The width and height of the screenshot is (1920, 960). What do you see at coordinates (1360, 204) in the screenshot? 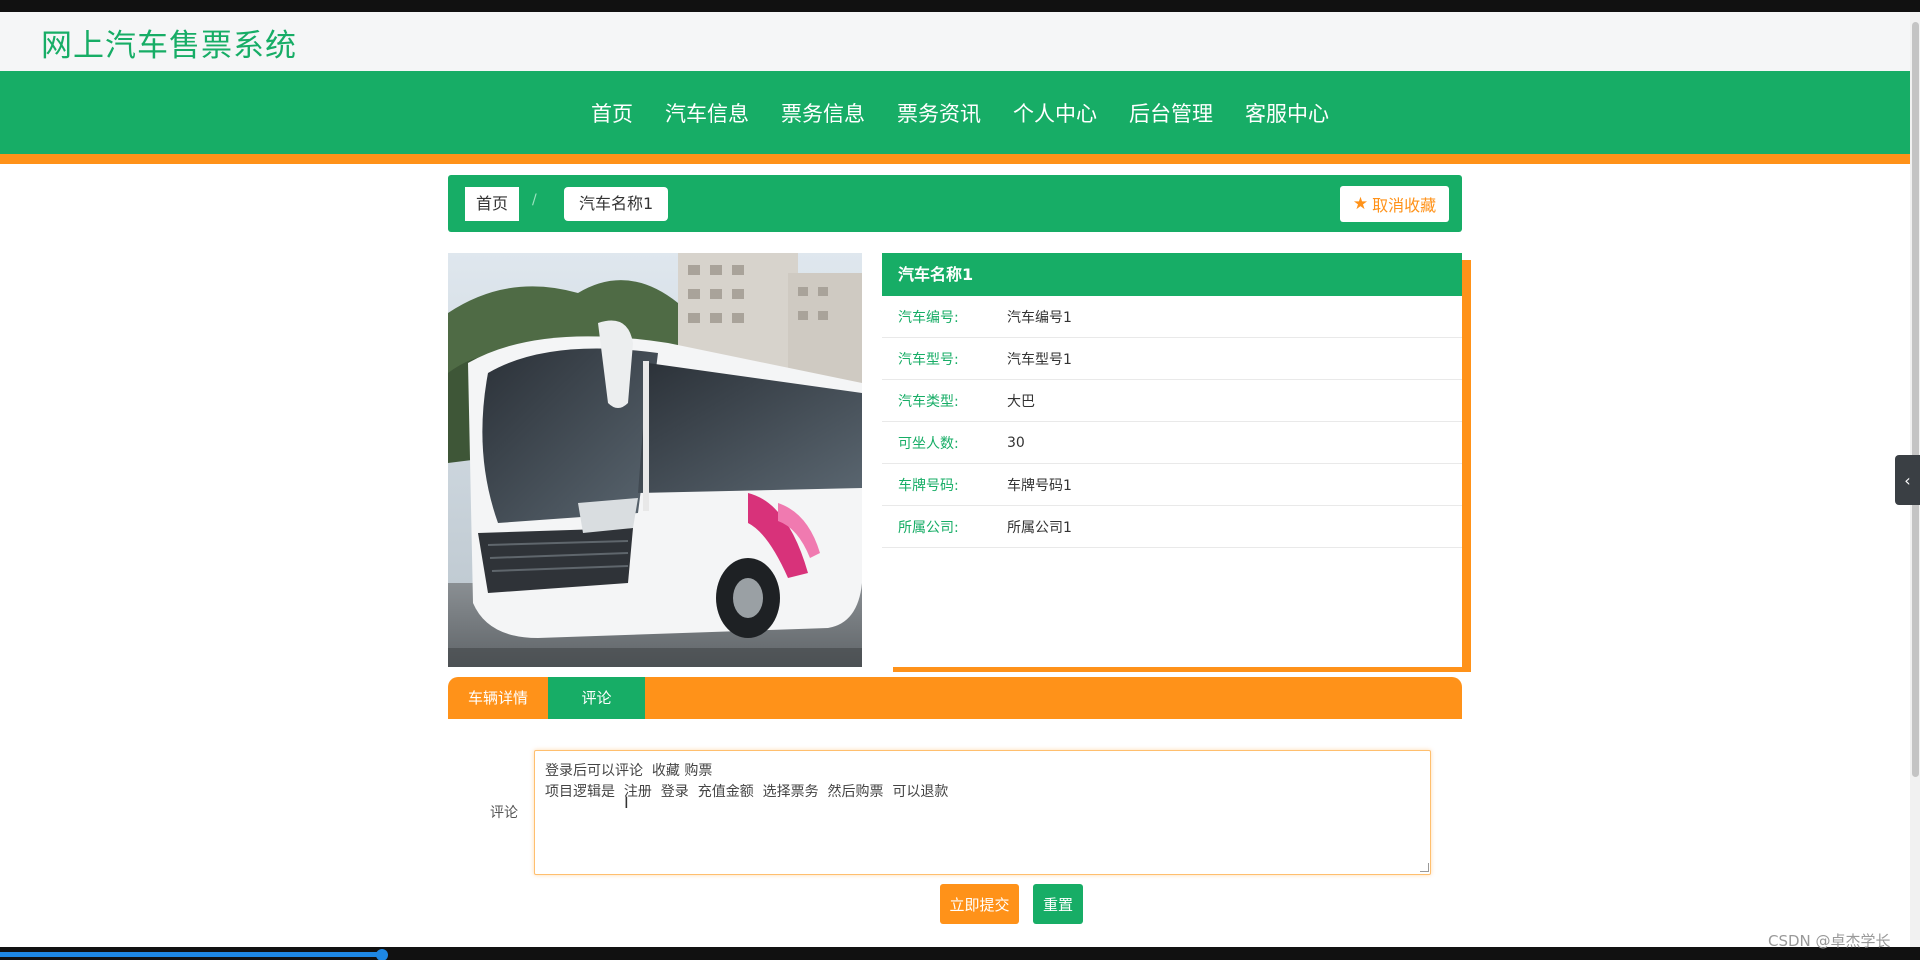
I see `star-icon: ★` at bounding box center [1360, 204].